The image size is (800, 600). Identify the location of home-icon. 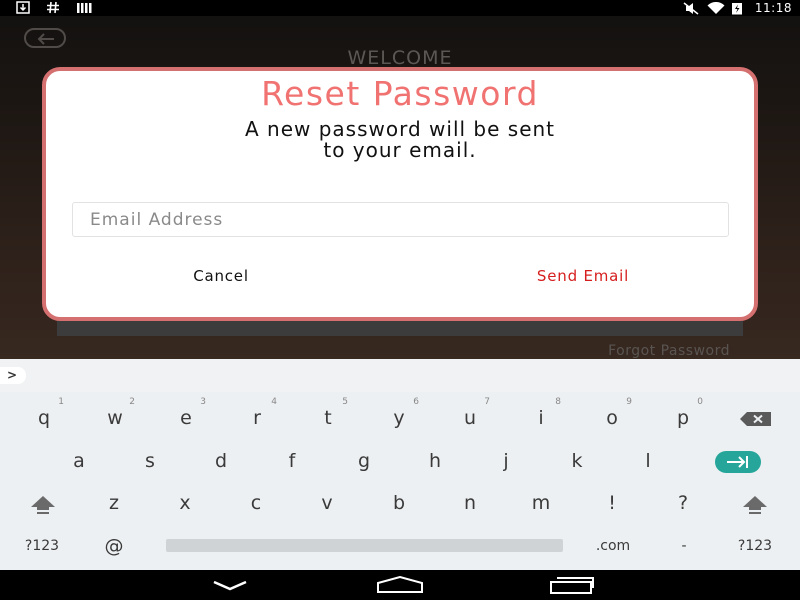
(400, 584).